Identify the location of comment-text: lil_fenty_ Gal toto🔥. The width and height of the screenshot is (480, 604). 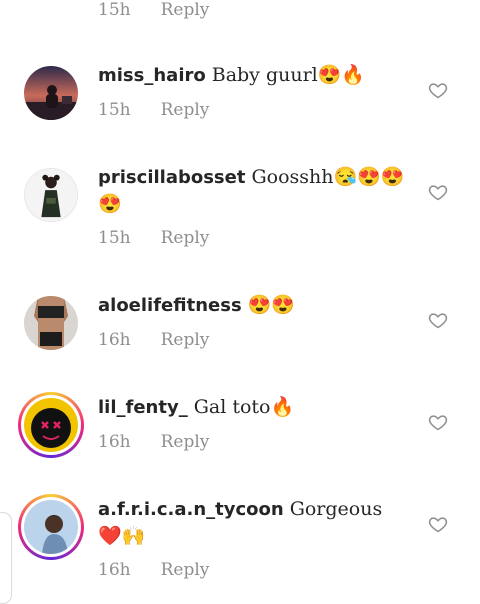
(254, 407).